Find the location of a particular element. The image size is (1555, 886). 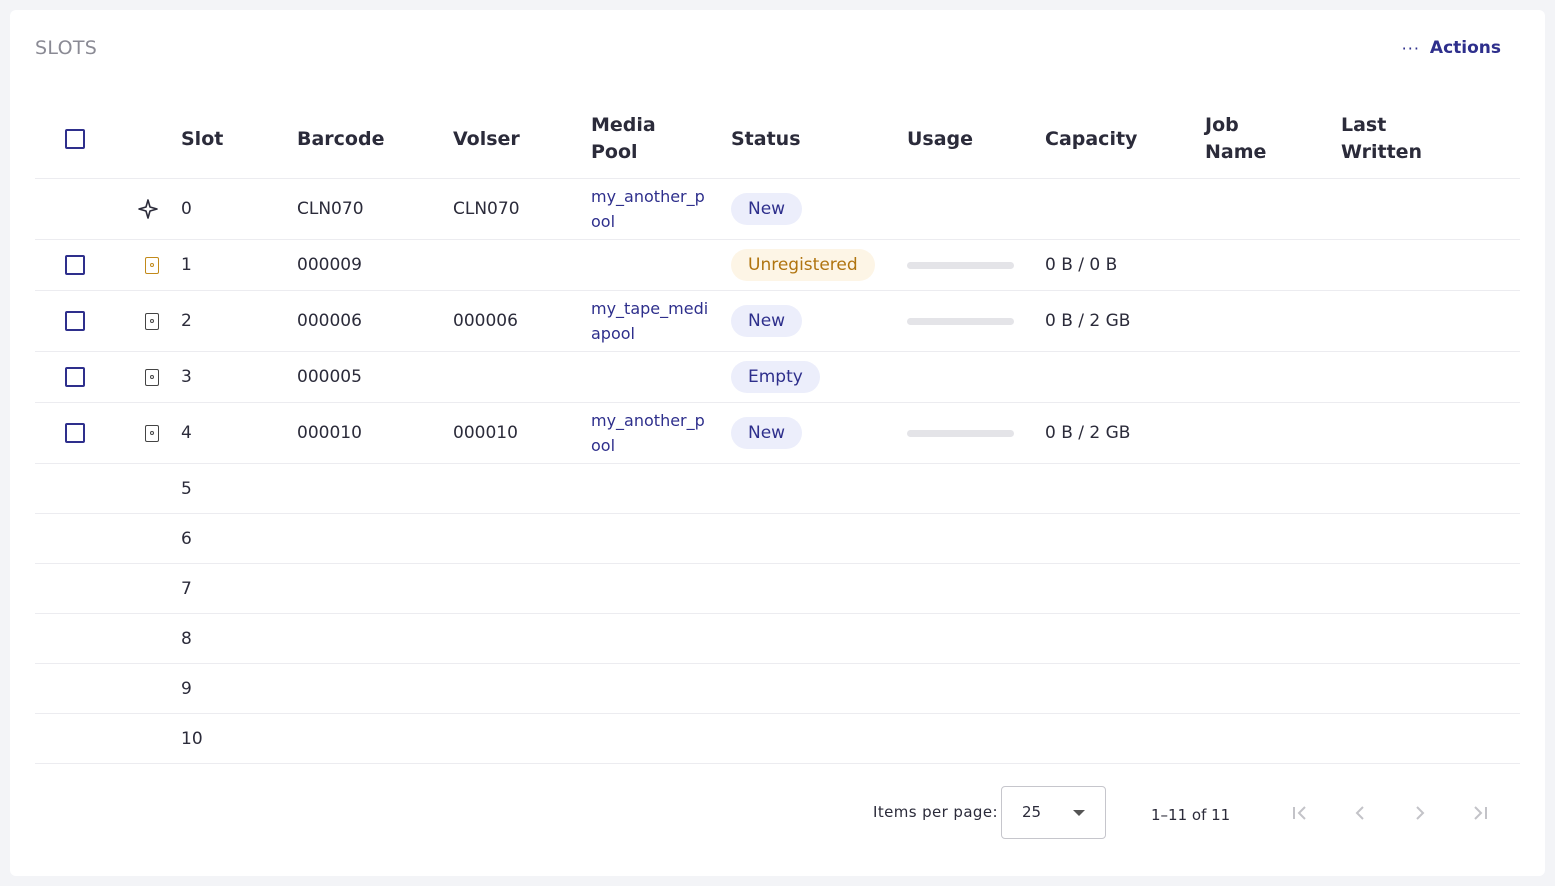

status-badge: Unregistered is located at coordinates (803, 265).